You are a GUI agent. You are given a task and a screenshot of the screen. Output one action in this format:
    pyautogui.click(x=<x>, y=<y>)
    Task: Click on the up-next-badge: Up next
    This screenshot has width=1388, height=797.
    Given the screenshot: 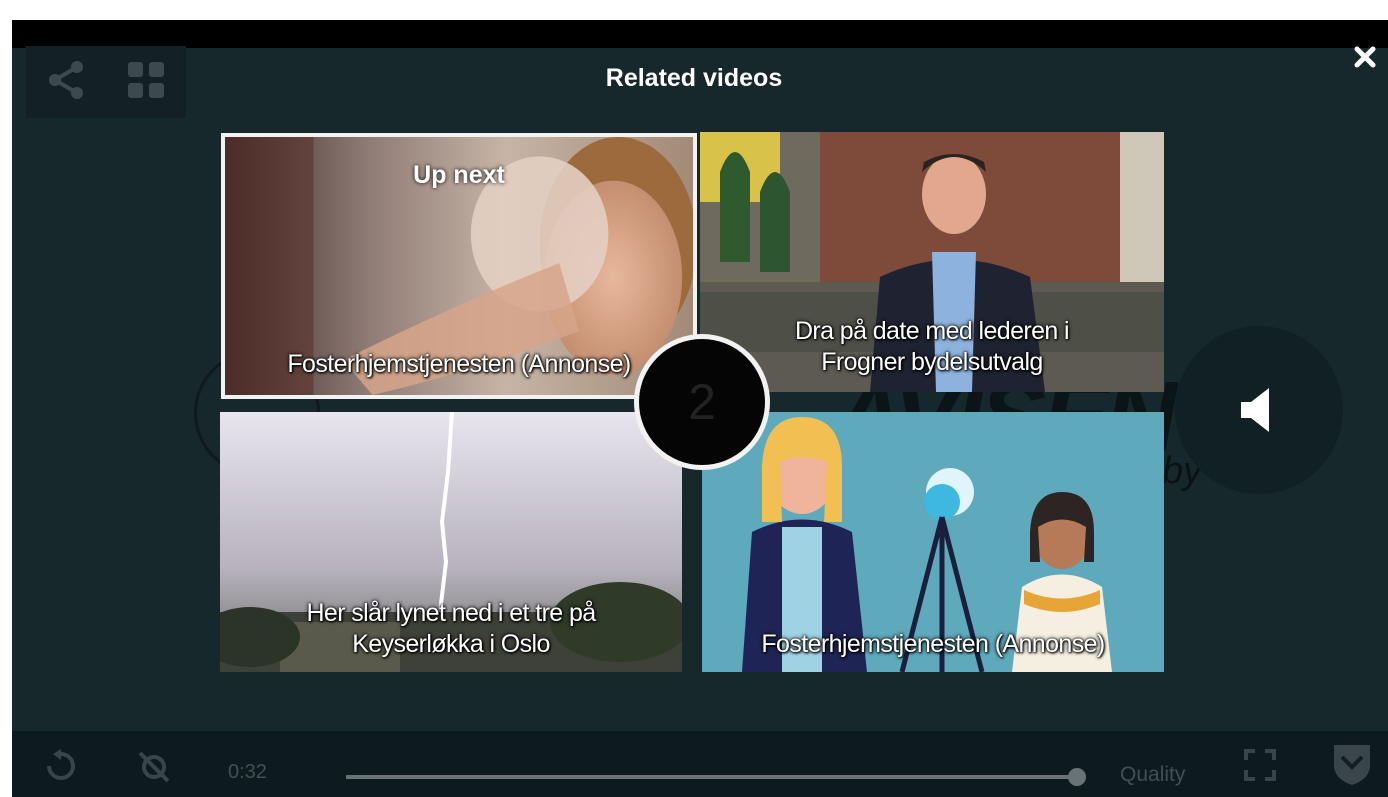 What is the action you would take?
    pyautogui.click(x=459, y=175)
    